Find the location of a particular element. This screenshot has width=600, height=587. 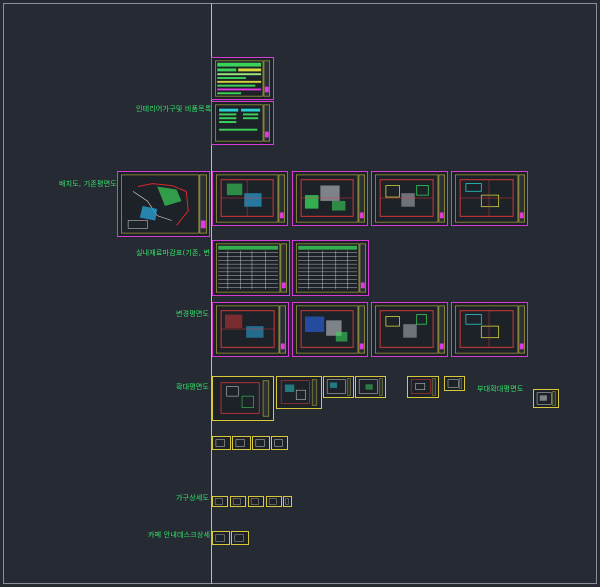

sheet-partial-enlarged-plan is located at coordinates (546, 398).